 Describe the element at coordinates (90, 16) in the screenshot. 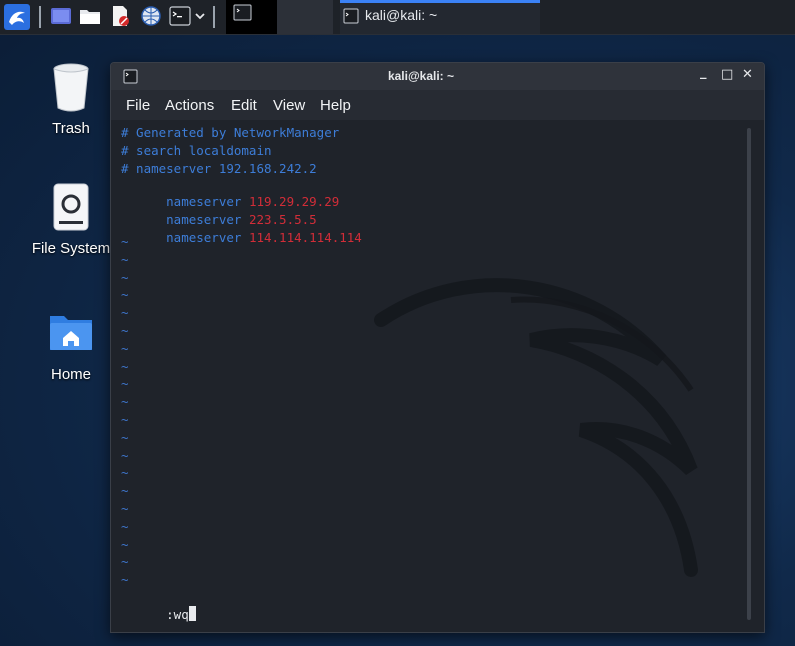

I see `file-manager-icon` at that location.